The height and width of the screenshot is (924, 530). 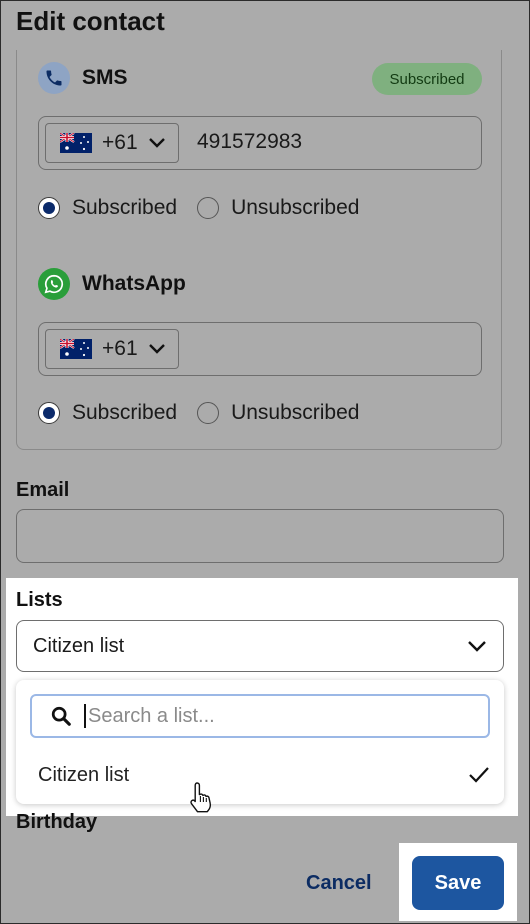 I want to click on sms-phone-input: 491572983, so click(x=249, y=142).